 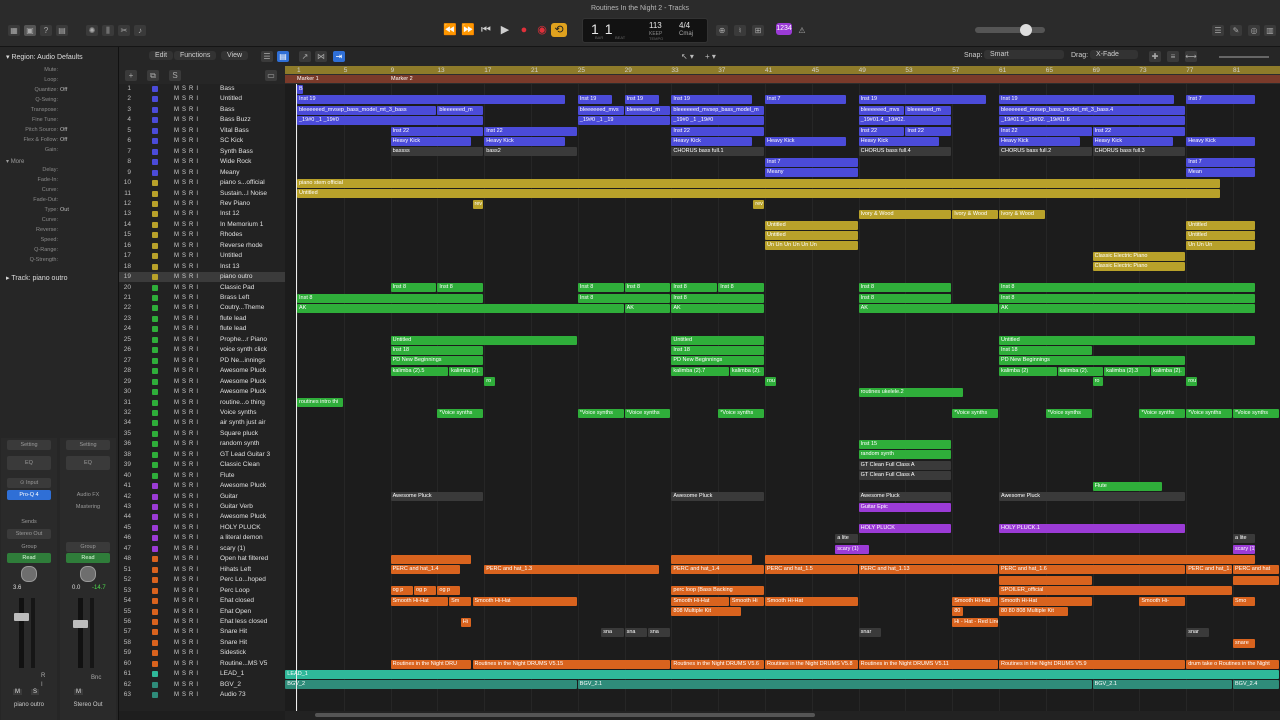 What do you see at coordinates (131, 75) in the screenshot?
I see `add-track-icon: +` at bounding box center [131, 75].